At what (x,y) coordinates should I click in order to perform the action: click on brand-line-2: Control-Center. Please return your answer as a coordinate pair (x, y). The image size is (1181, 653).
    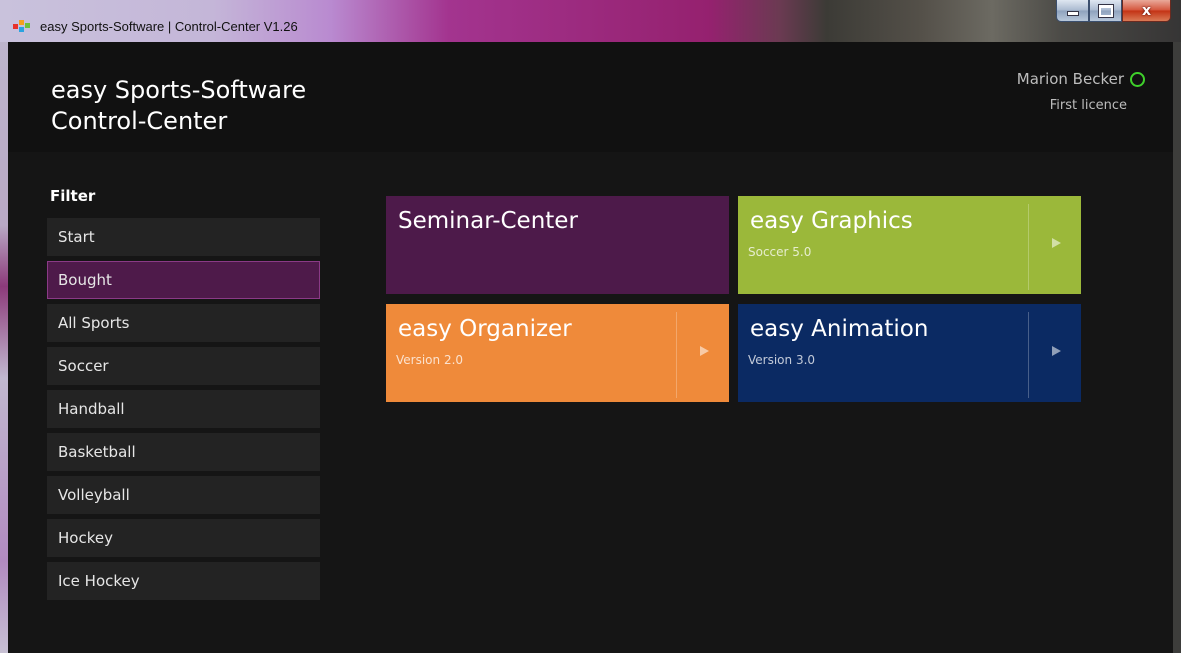
    Looking at the image, I should click on (139, 121).